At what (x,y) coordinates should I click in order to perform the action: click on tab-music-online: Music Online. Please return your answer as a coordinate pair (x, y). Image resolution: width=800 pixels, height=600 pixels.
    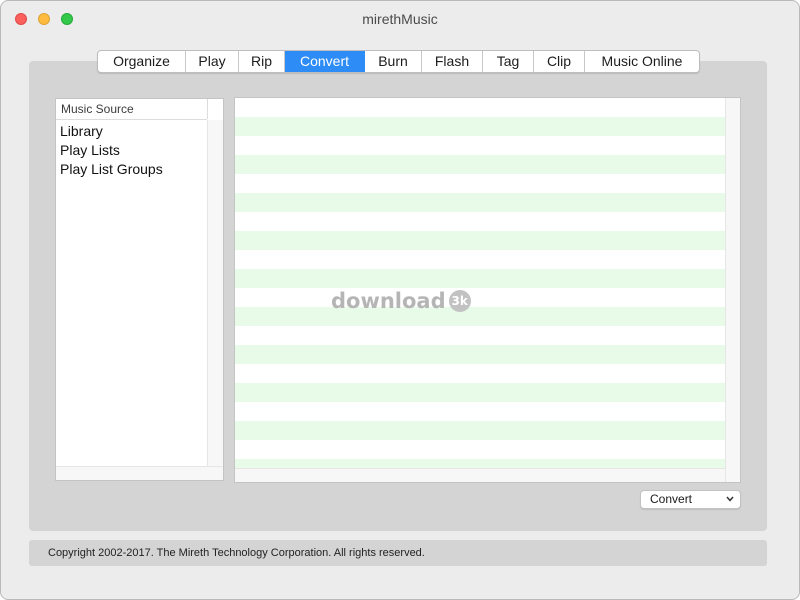
    Looking at the image, I should click on (642, 61).